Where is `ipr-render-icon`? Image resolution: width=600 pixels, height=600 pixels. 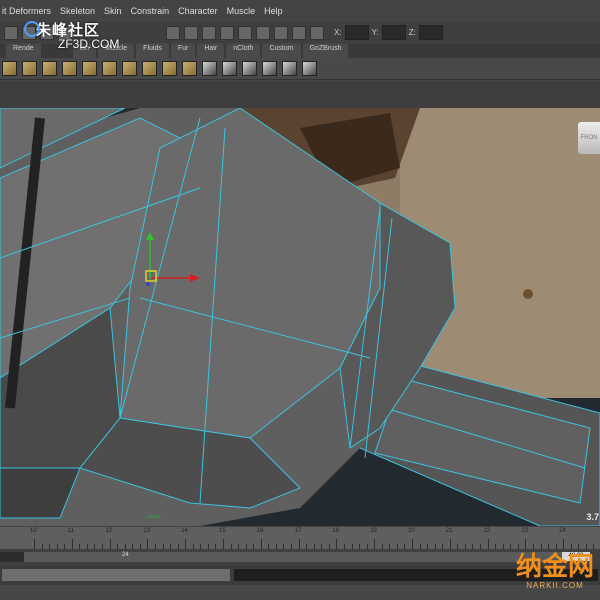
ipr-render-icon is located at coordinates (299, 32).